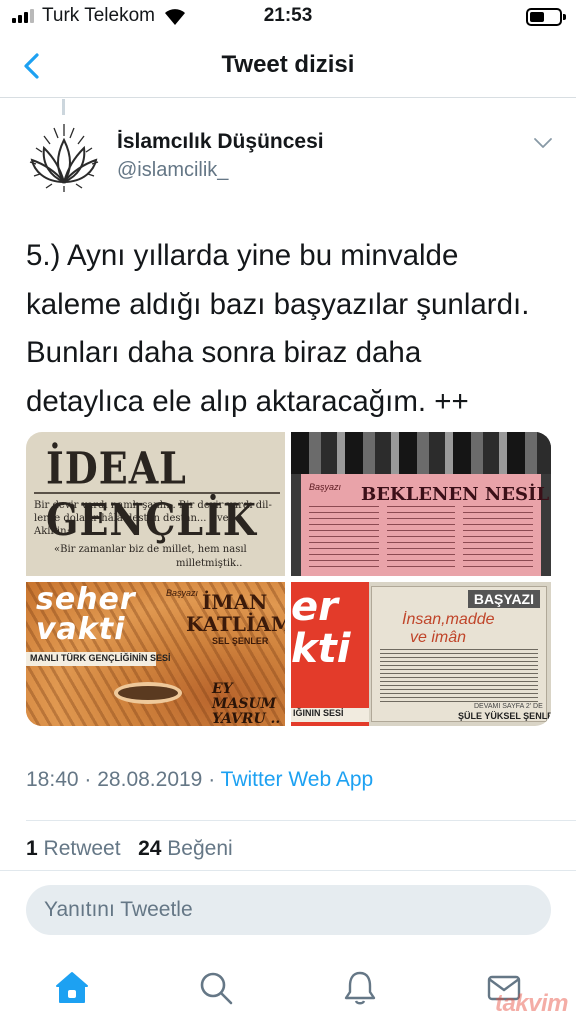  What do you see at coordinates (172, 170) in the screenshot?
I see `author-handle: @islamcilik_` at bounding box center [172, 170].